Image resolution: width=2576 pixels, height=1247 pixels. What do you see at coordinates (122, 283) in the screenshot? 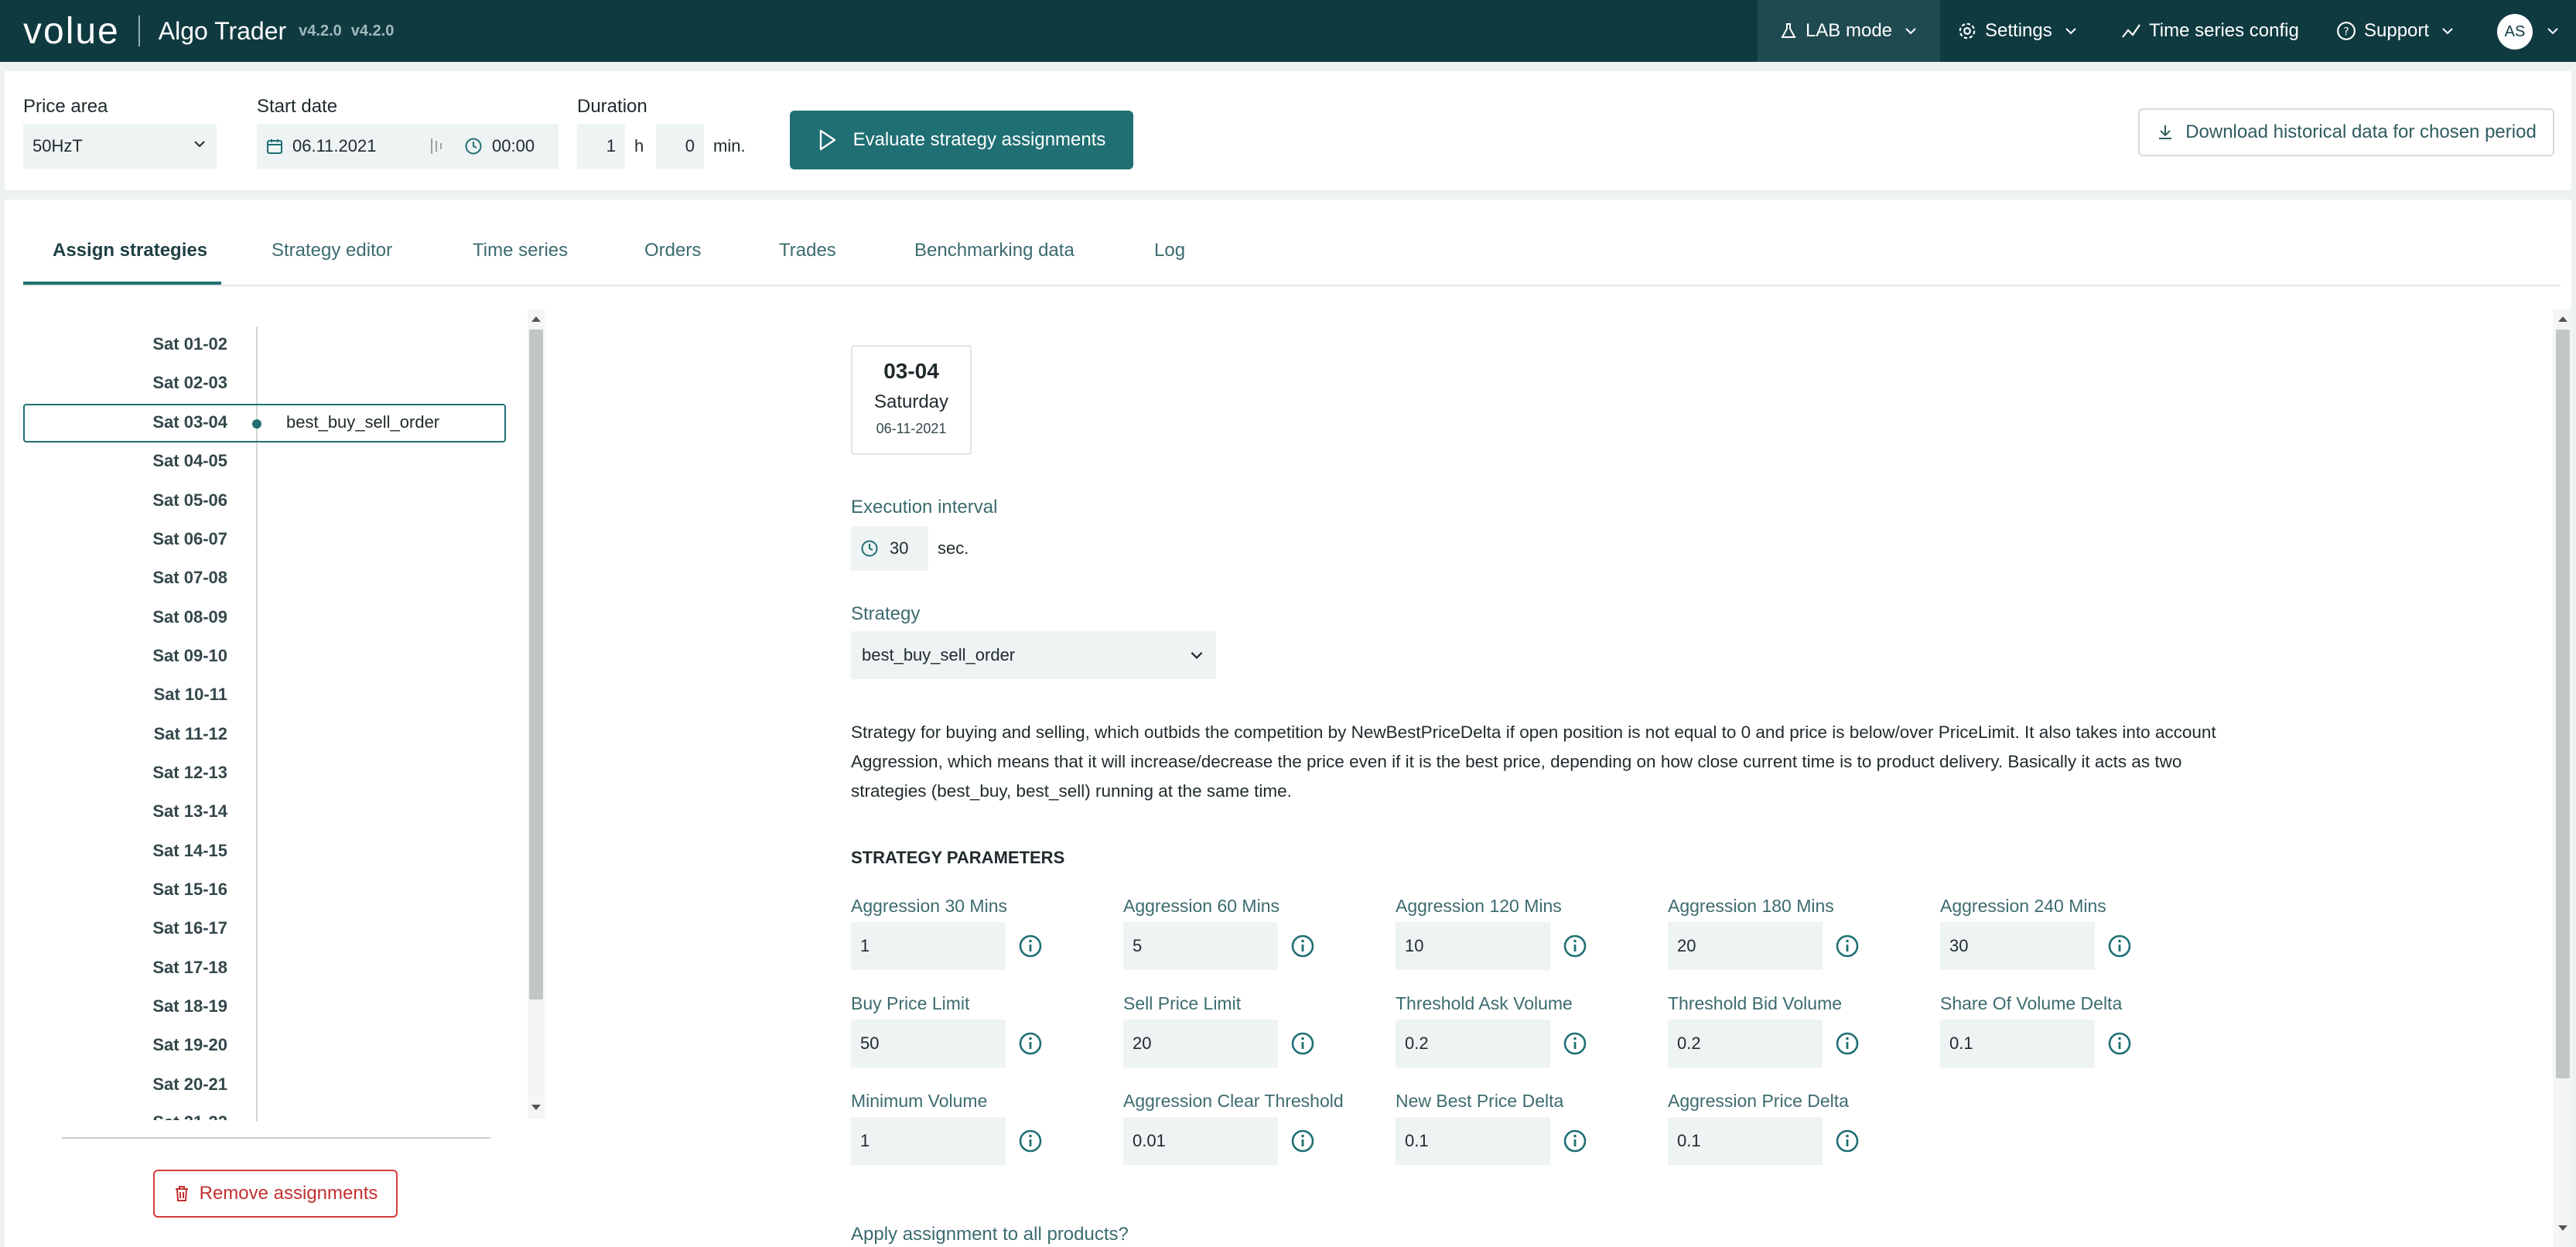
I see `active-tab-indicator` at bounding box center [122, 283].